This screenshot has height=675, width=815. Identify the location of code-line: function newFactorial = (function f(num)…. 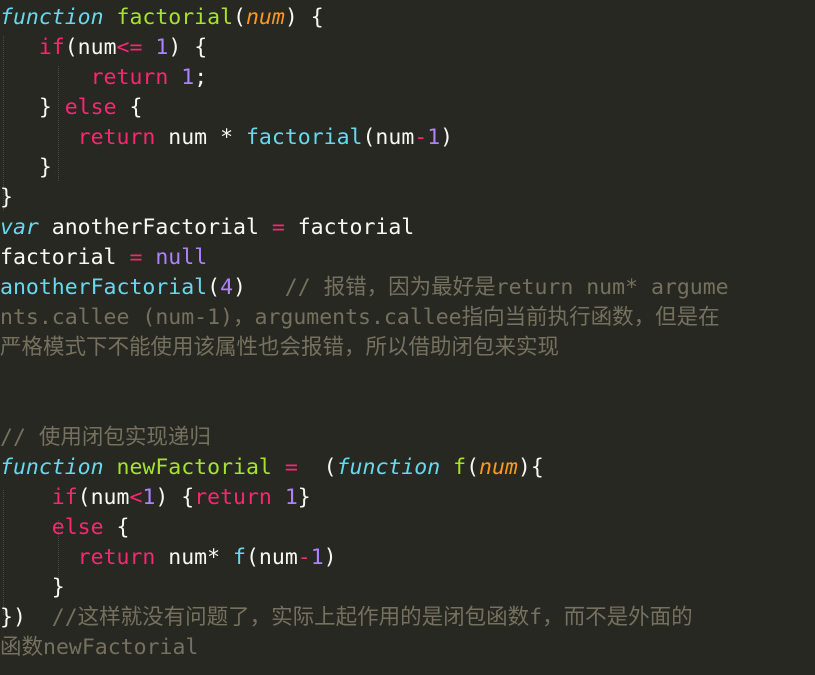
(407, 468).